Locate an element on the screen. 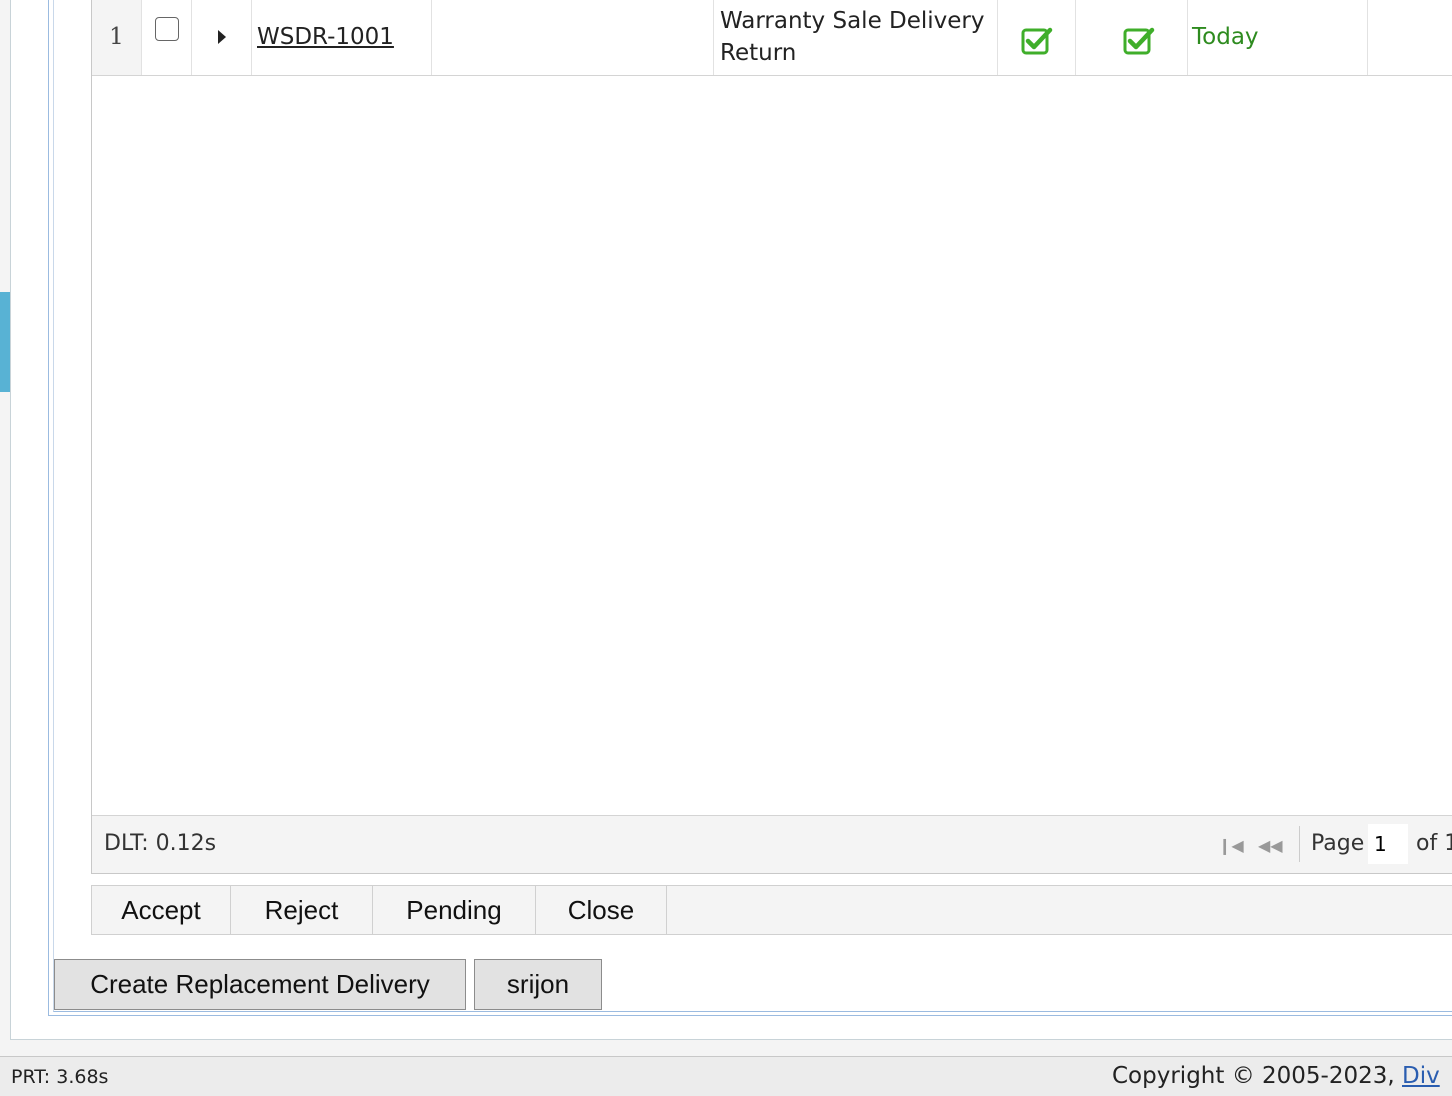 This screenshot has height=1096, width=1452. row-flag-2-cell is located at coordinates (1132, 37).